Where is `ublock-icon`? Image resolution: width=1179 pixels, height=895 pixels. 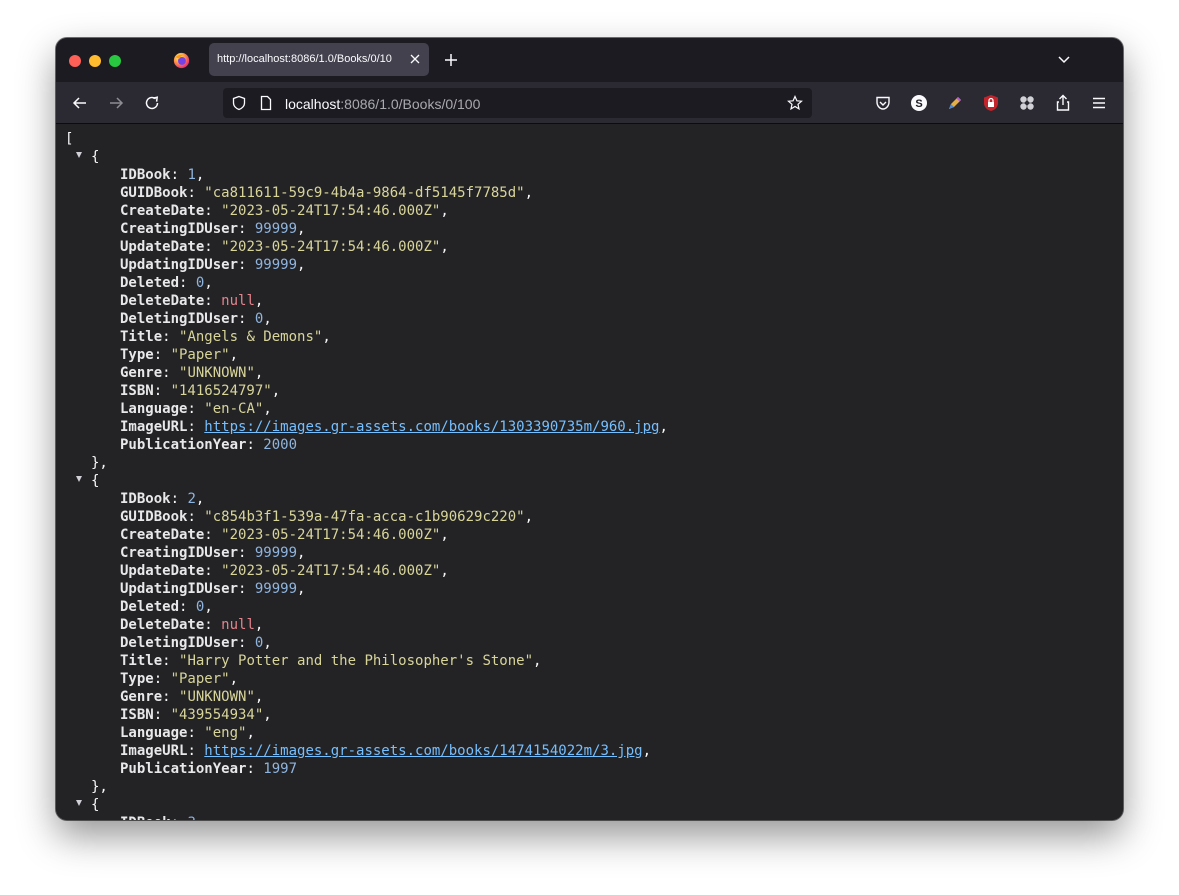 ublock-icon is located at coordinates (991, 103).